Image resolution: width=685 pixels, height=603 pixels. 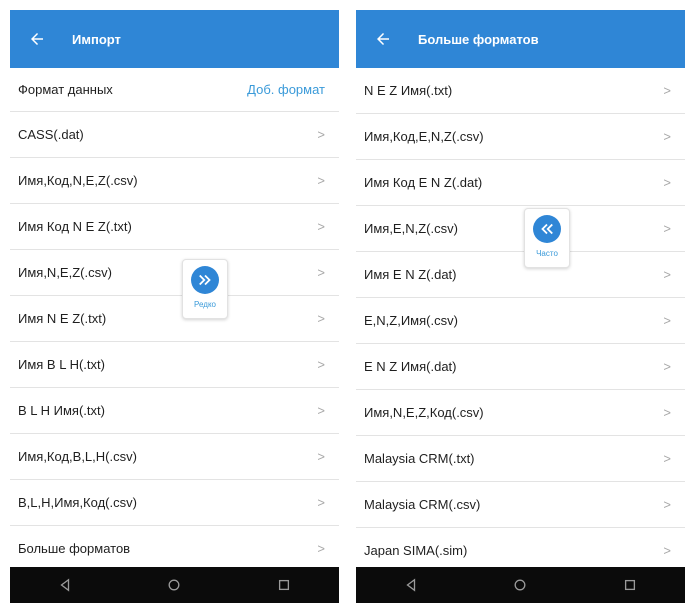 I want to click on format-list-item: Имя,E,N,Z(.csv) >, so click(x=520, y=229).